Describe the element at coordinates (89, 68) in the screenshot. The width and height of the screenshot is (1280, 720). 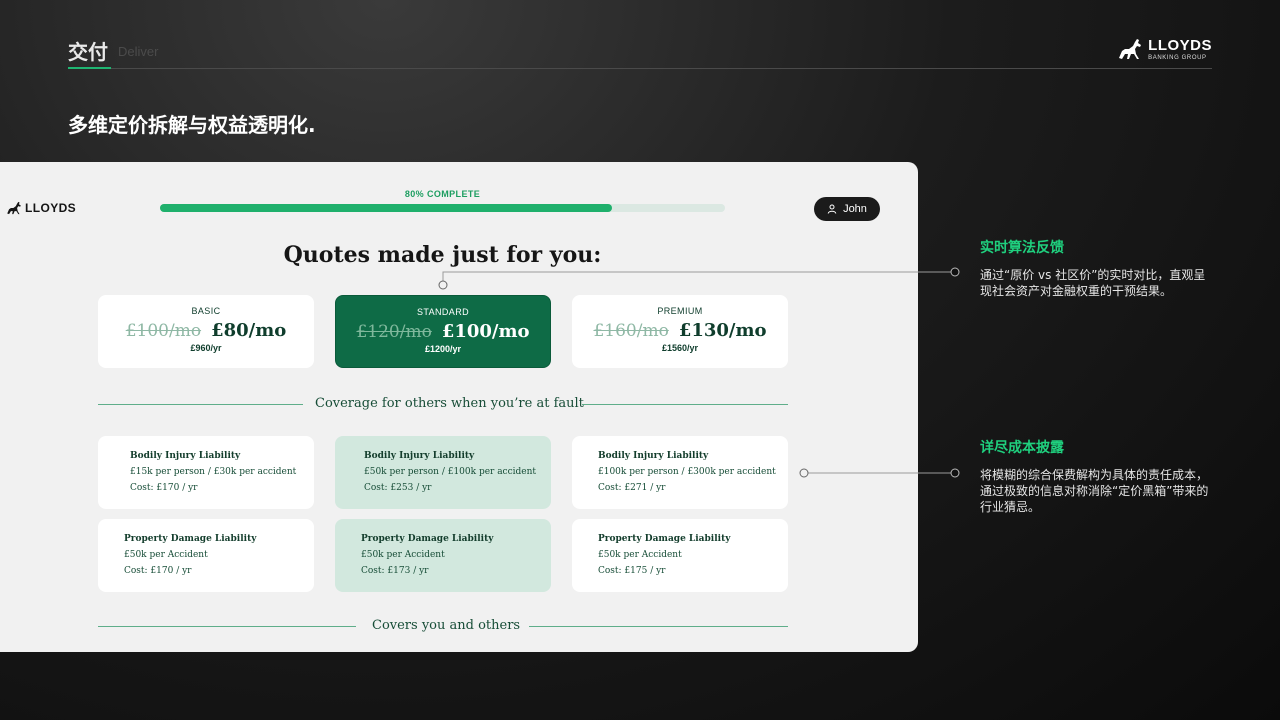
I see `header-accent-bar` at that location.